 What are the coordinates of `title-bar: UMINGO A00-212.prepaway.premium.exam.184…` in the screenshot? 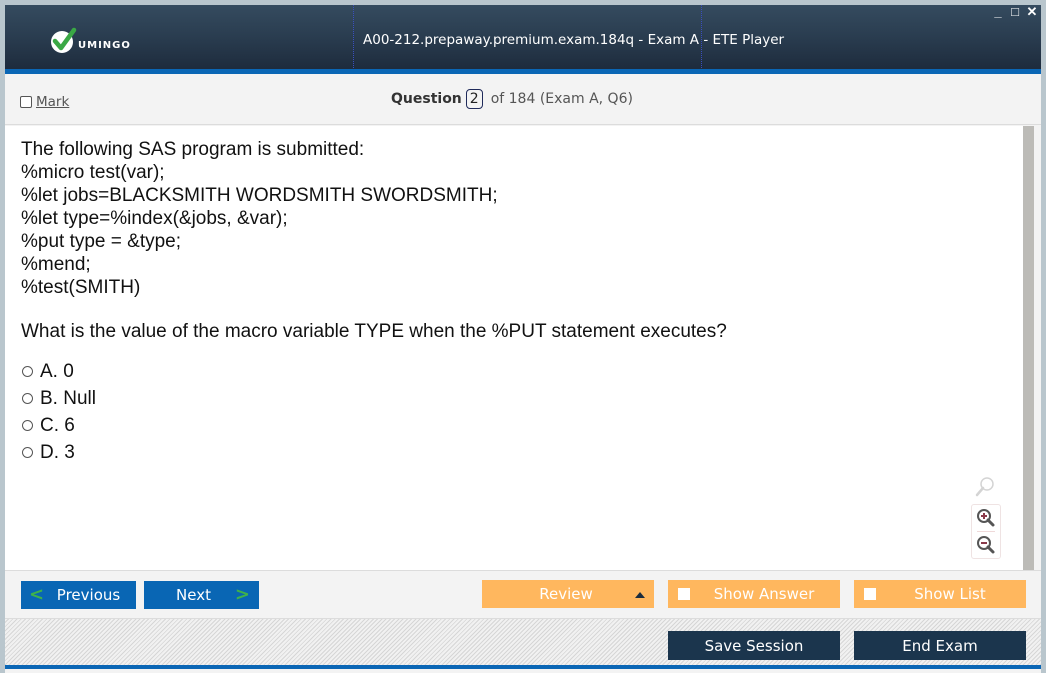 It's located at (523, 39).